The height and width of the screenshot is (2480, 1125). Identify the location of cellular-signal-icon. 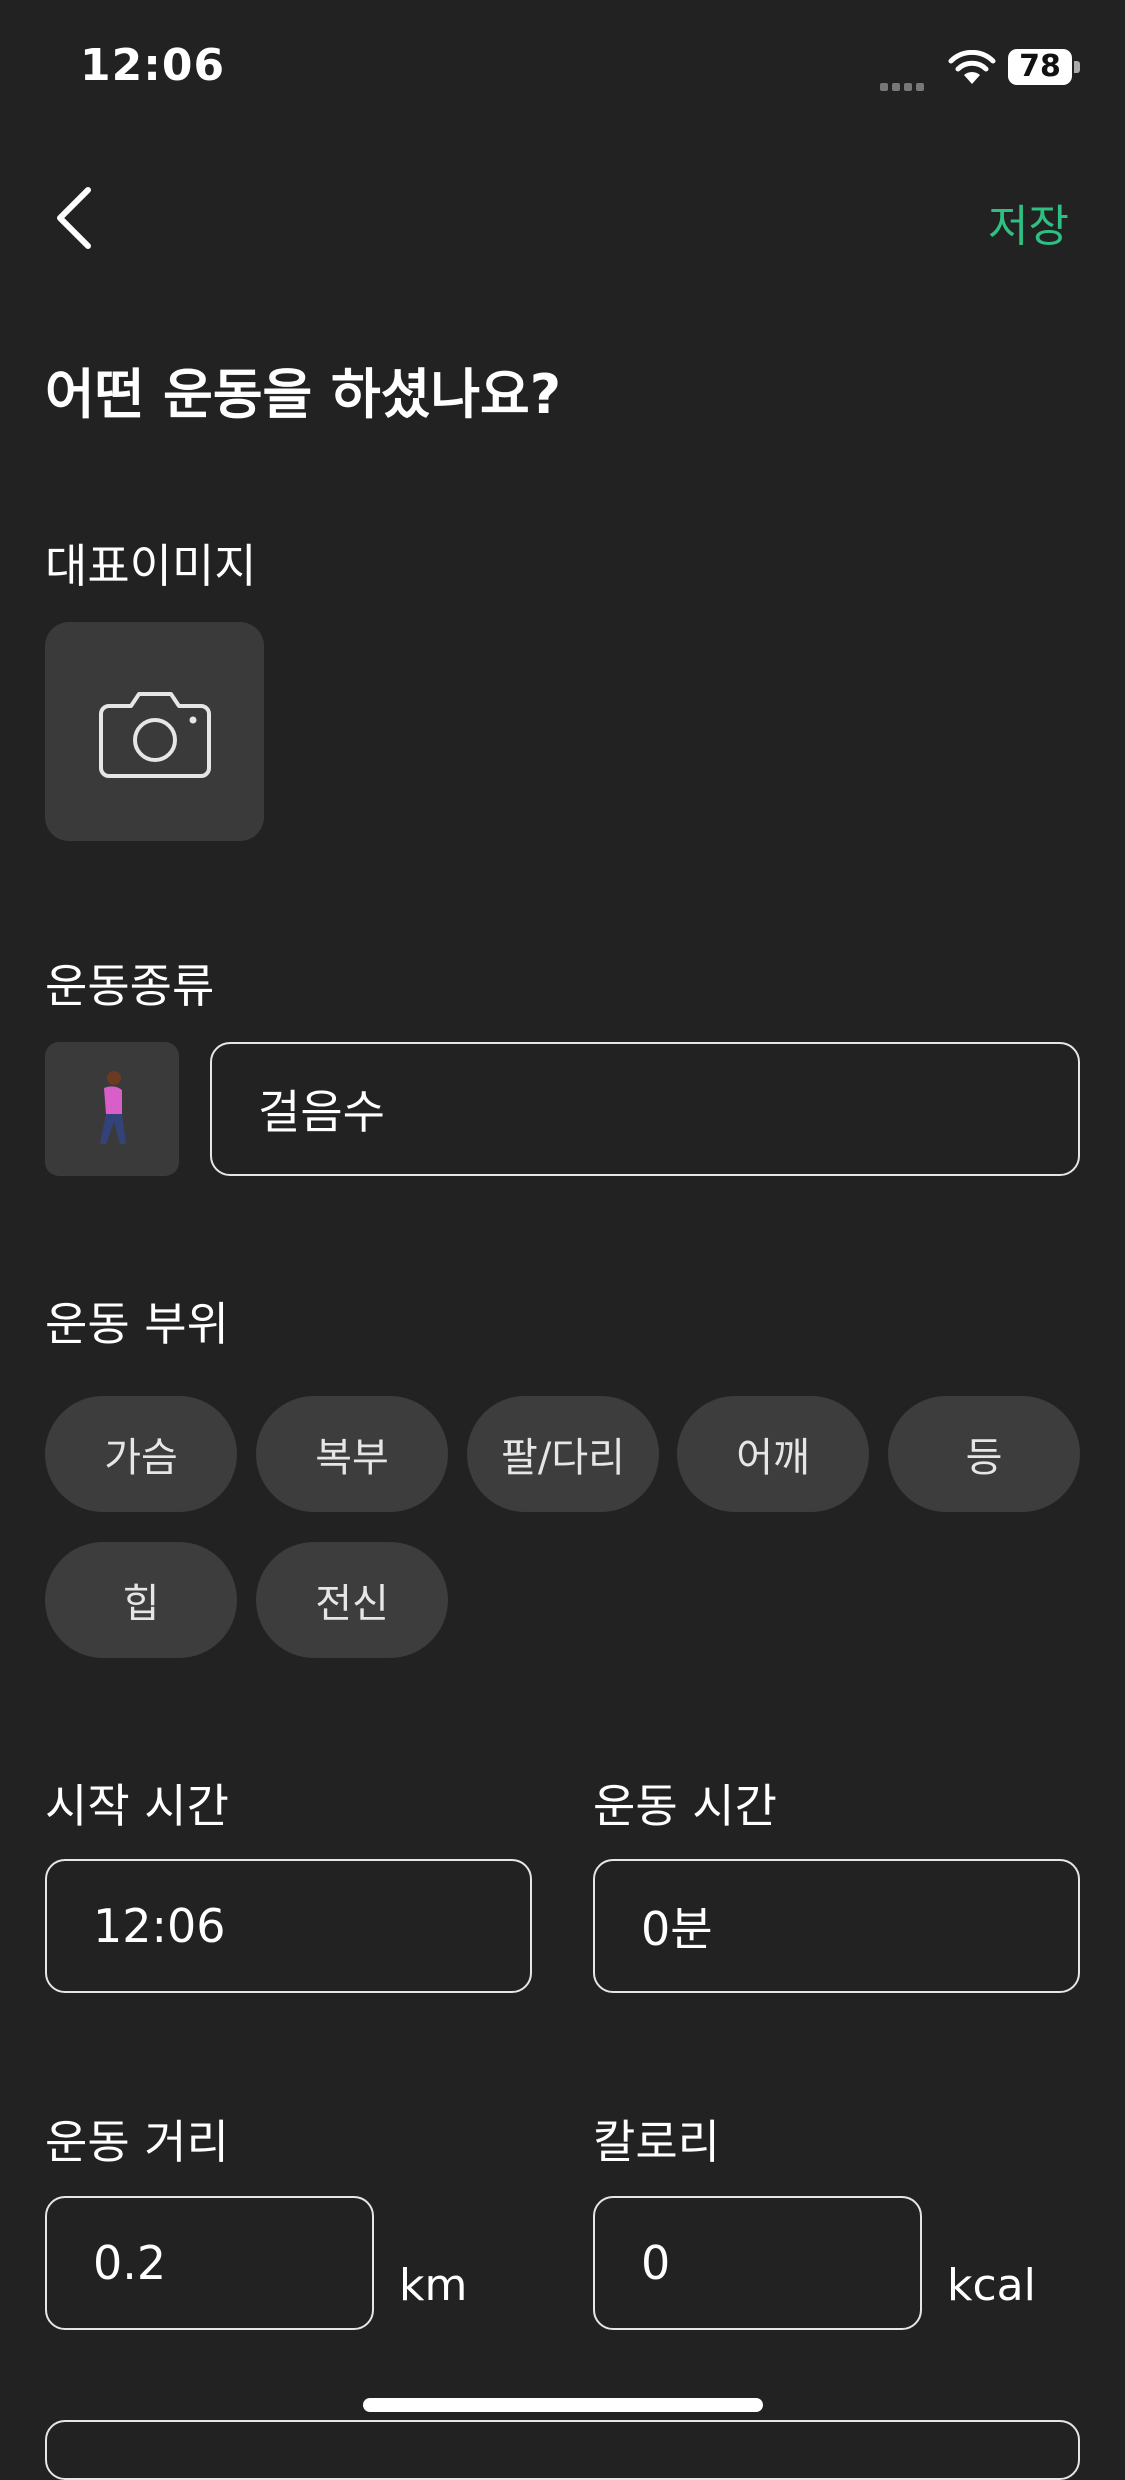
(907, 83).